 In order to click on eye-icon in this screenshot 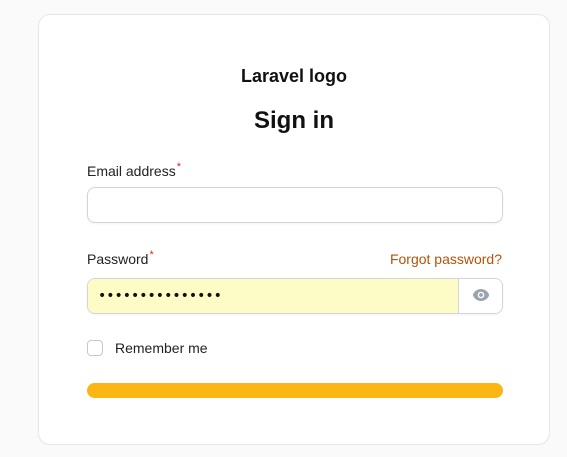, I will do `click(481, 296)`.